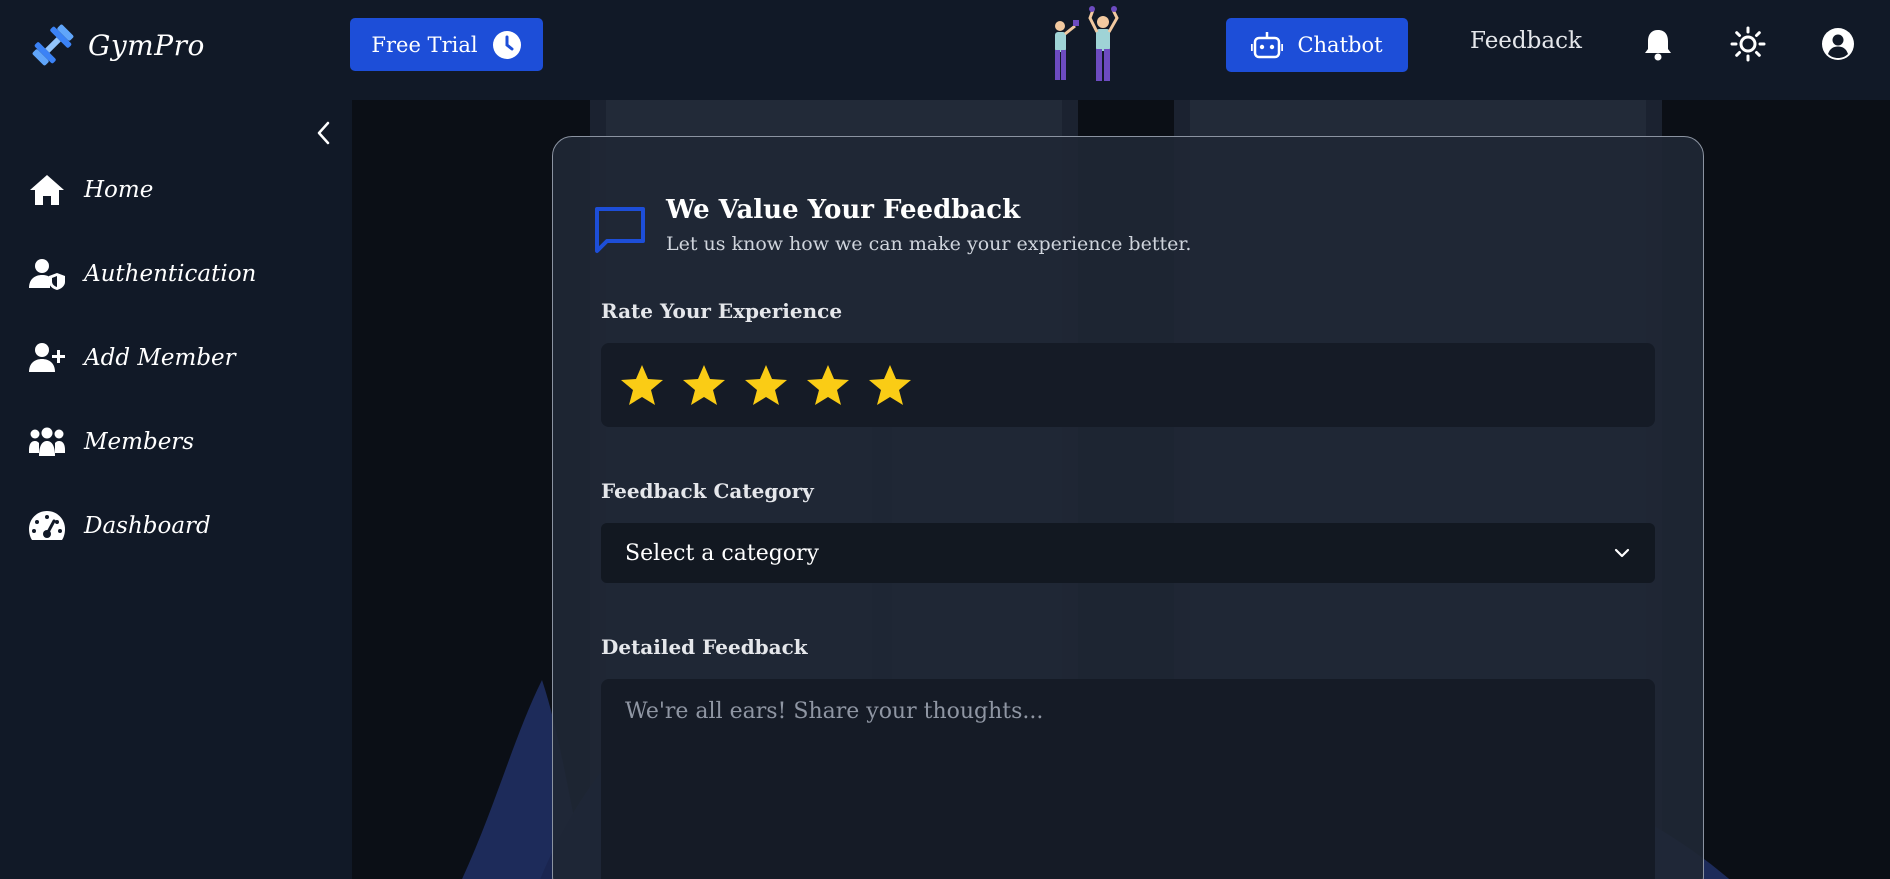 The height and width of the screenshot is (879, 1890). What do you see at coordinates (1128, 385) in the screenshot?
I see `star-rating` at bounding box center [1128, 385].